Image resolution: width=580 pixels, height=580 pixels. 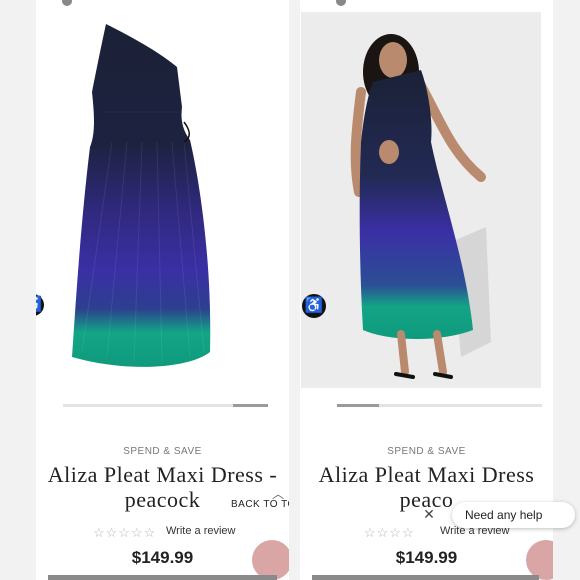 I want to click on chevron-up-icon: ︿, so click(x=278, y=494).